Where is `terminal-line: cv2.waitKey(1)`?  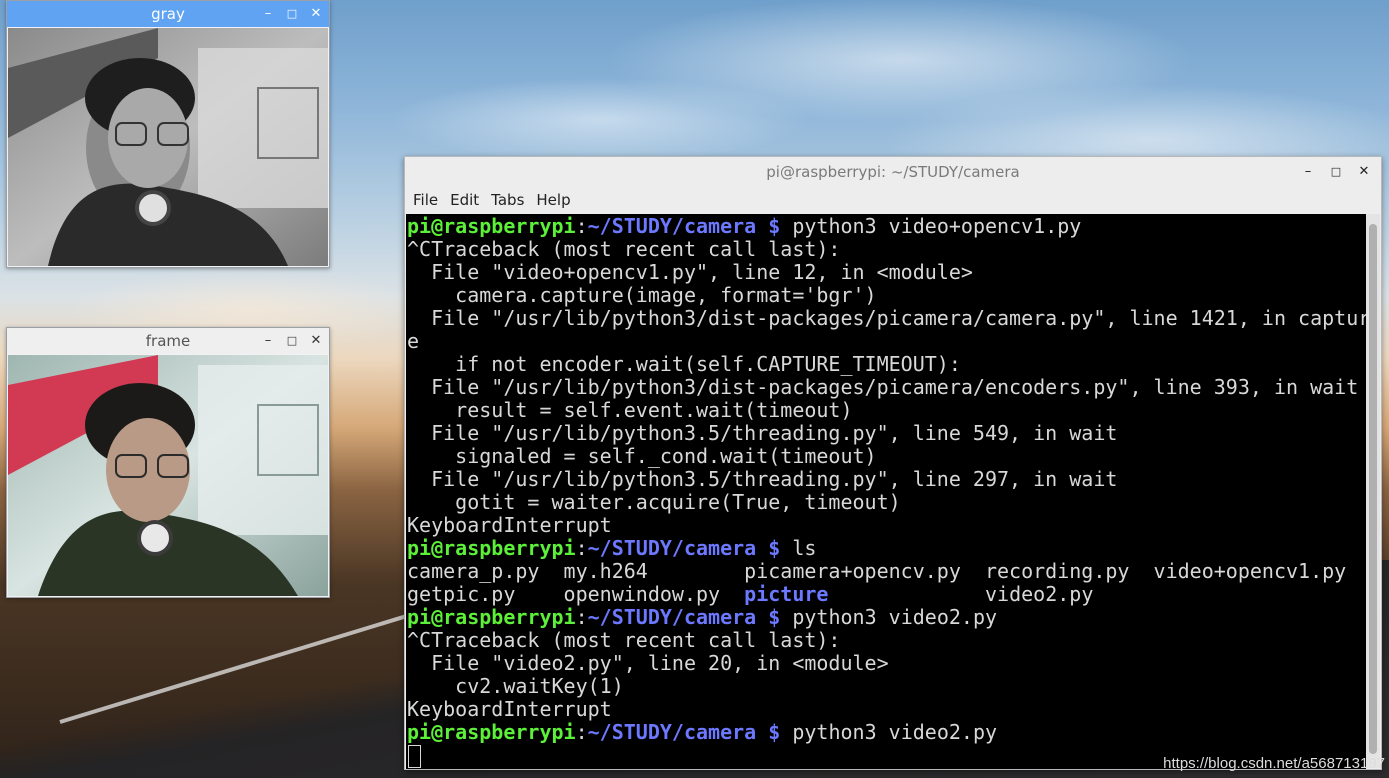 terminal-line: cv2.waitKey(1) is located at coordinates (515, 686).